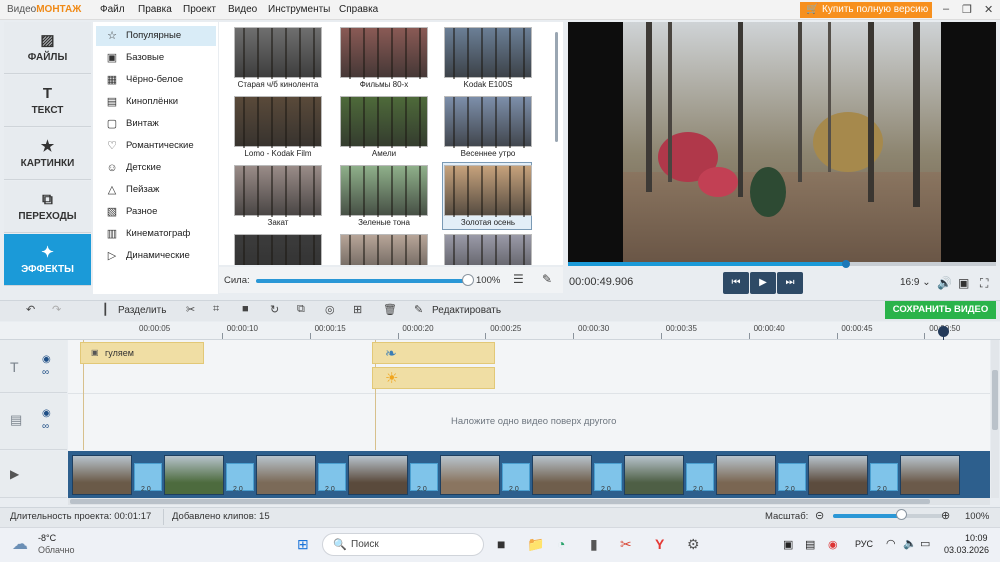  Describe the element at coordinates (156, 256) in the screenshot. I see `category-item: ▷ Динамические` at that location.